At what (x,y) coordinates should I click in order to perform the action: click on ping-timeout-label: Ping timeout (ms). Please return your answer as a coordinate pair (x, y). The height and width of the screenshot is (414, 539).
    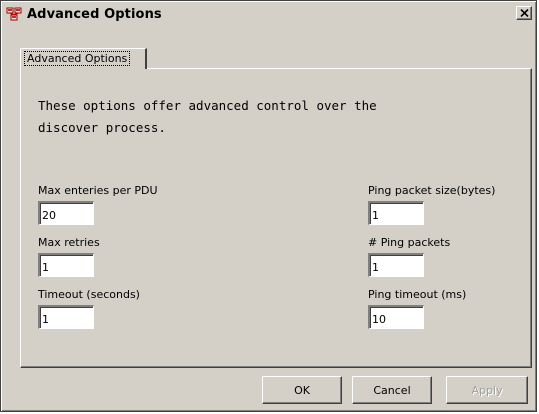
    Looking at the image, I should click on (417, 294).